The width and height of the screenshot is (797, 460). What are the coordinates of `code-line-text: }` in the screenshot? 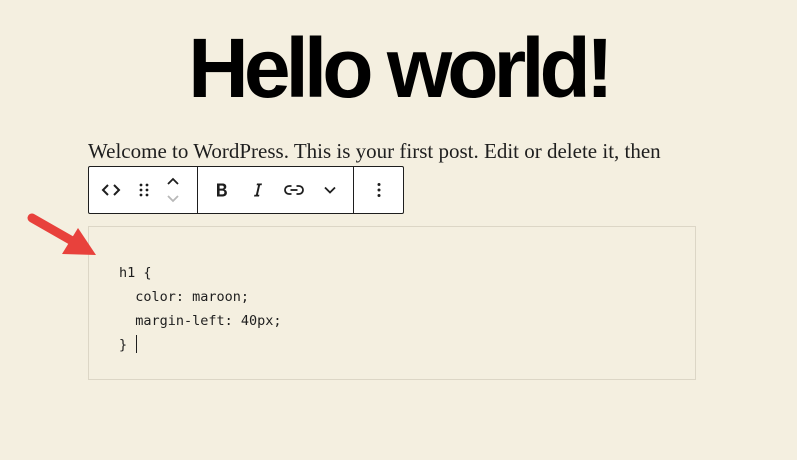 It's located at (123, 345).